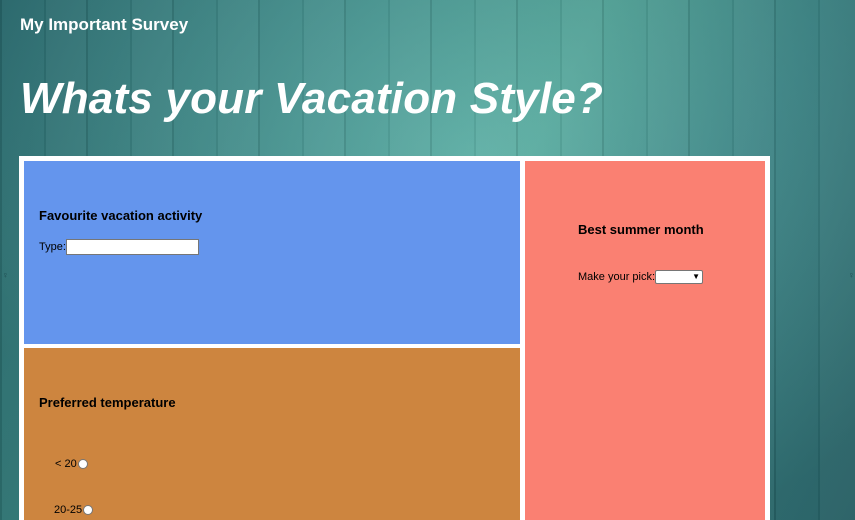 Image resolution: width=855 pixels, height=520 pixels. Describe the element at coordinates (68, 510) in the screenshot. I see `temperature-option-label: 20-25` at that location.